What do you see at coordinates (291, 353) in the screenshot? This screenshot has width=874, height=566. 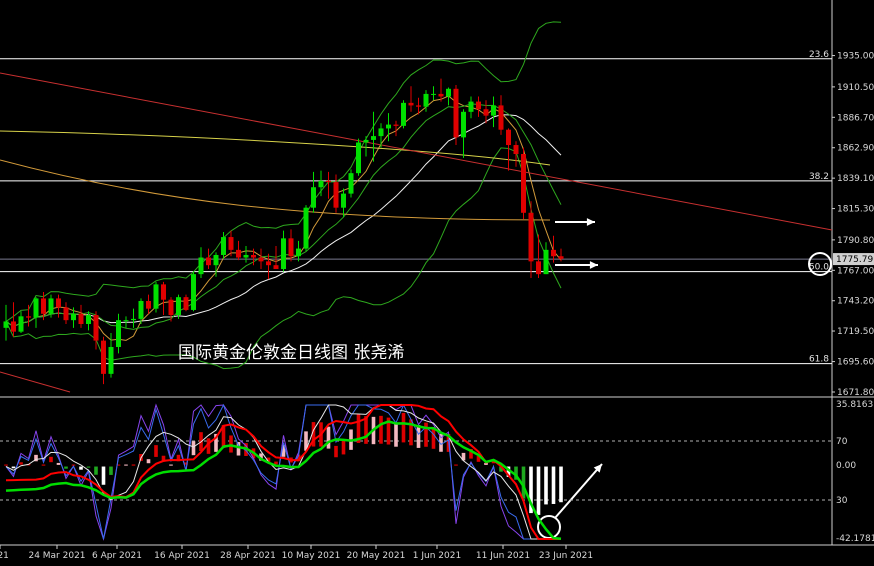 I see `chart-title: 国际黄金伦敦金日线图 张尧浠` at bounding box center [291, 353].